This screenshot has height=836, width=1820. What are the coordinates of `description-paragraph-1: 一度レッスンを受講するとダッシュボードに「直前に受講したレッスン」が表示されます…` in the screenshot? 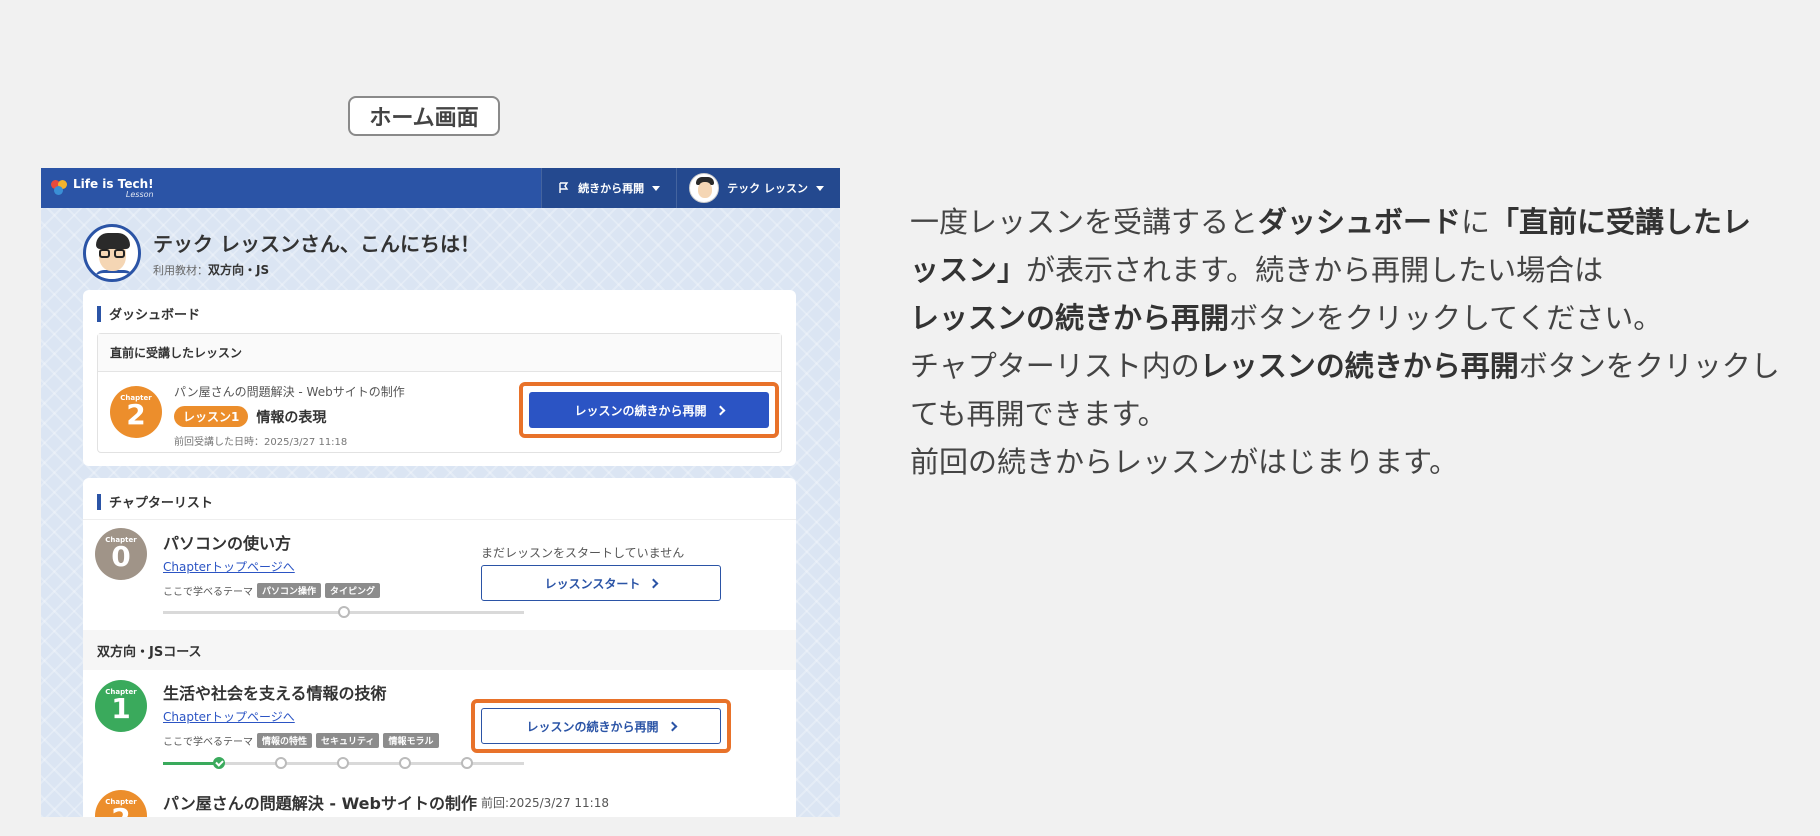 It's located at (1331, 246).